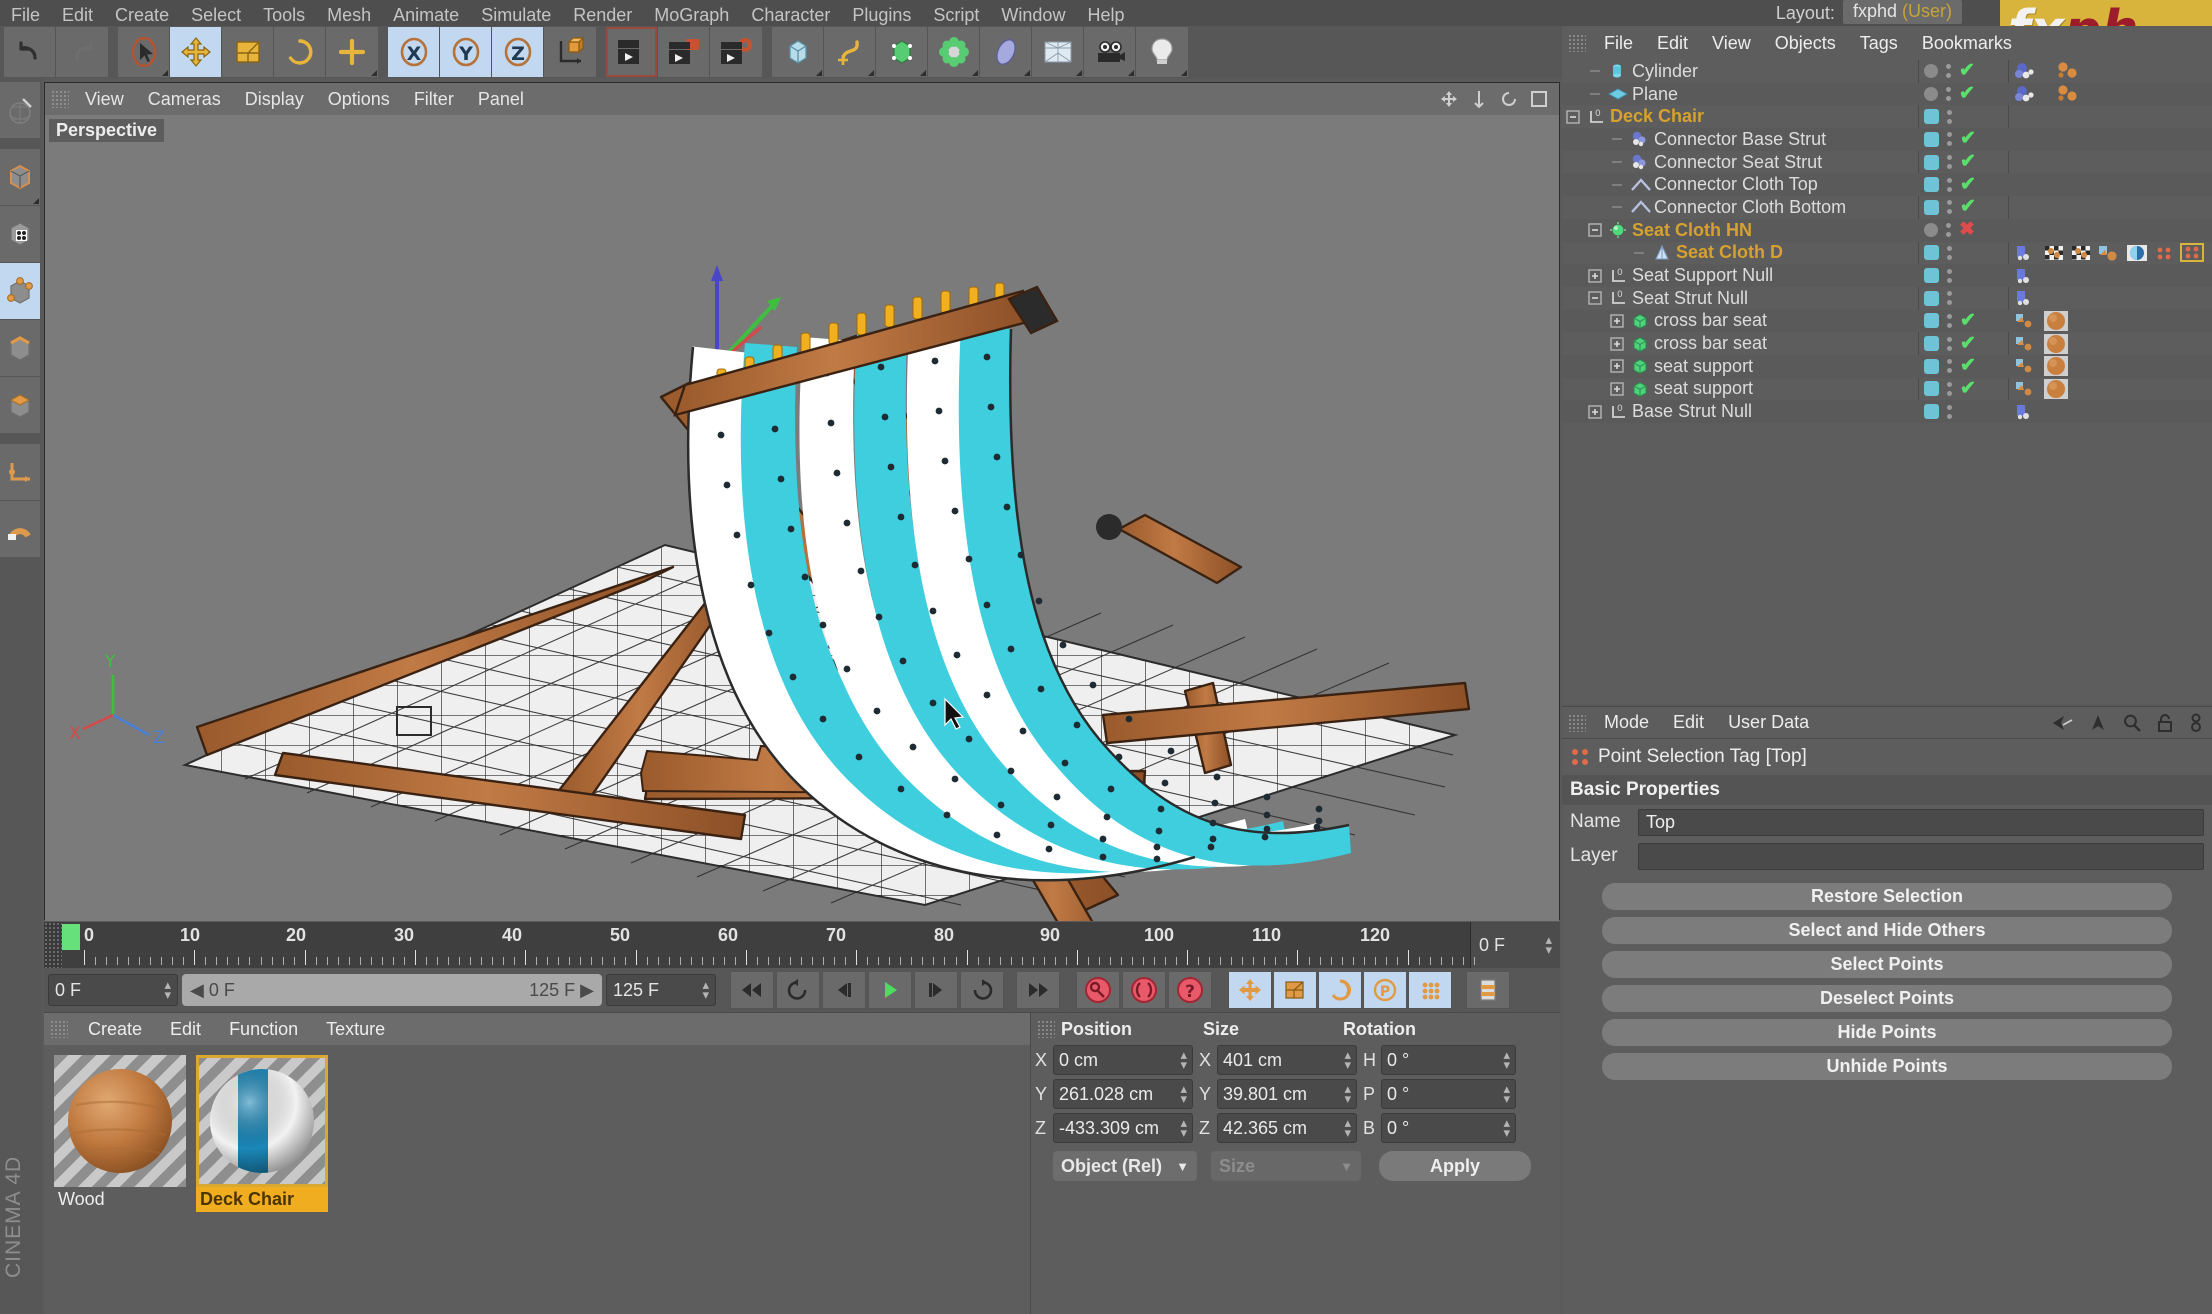 The width and height of the screenshot is (2212, 1314). I want to click on viewport-menu-filter: Filter, so click(434, 99).